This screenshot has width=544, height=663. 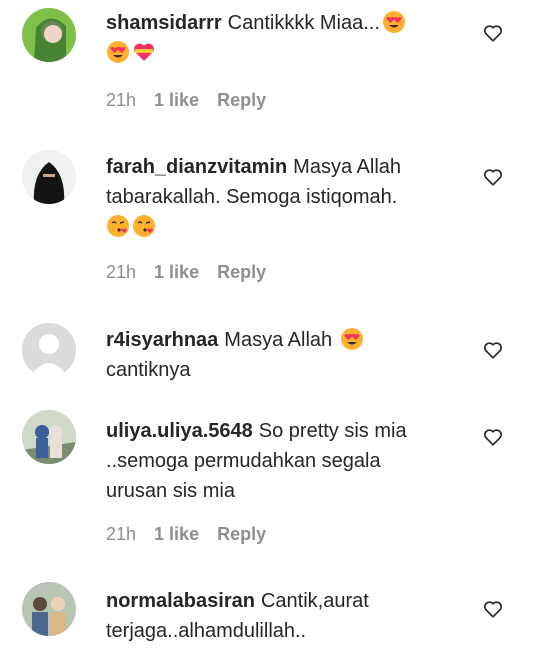 What do you see at coordinates (148, 370) in the screenshot?
I see `comment-body-continued: cantiknya` at bounding box center [148, 370].